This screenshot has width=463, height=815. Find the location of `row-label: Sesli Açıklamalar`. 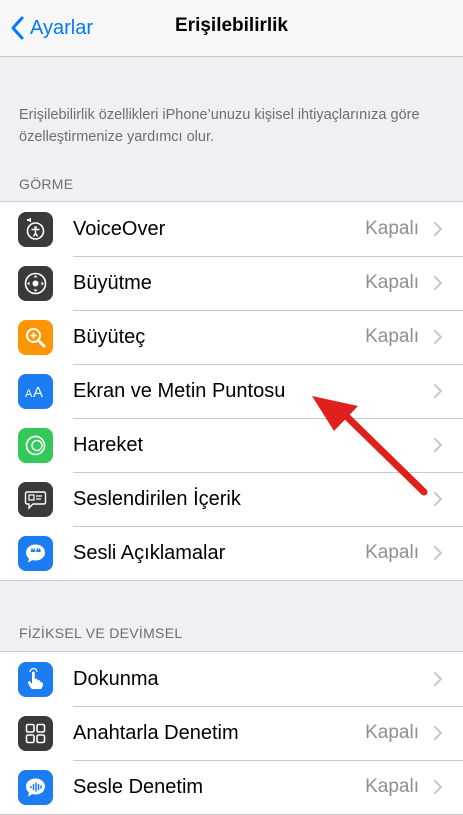

row-label: Sesli Açıklamalar is located at coordinates (149, 552).